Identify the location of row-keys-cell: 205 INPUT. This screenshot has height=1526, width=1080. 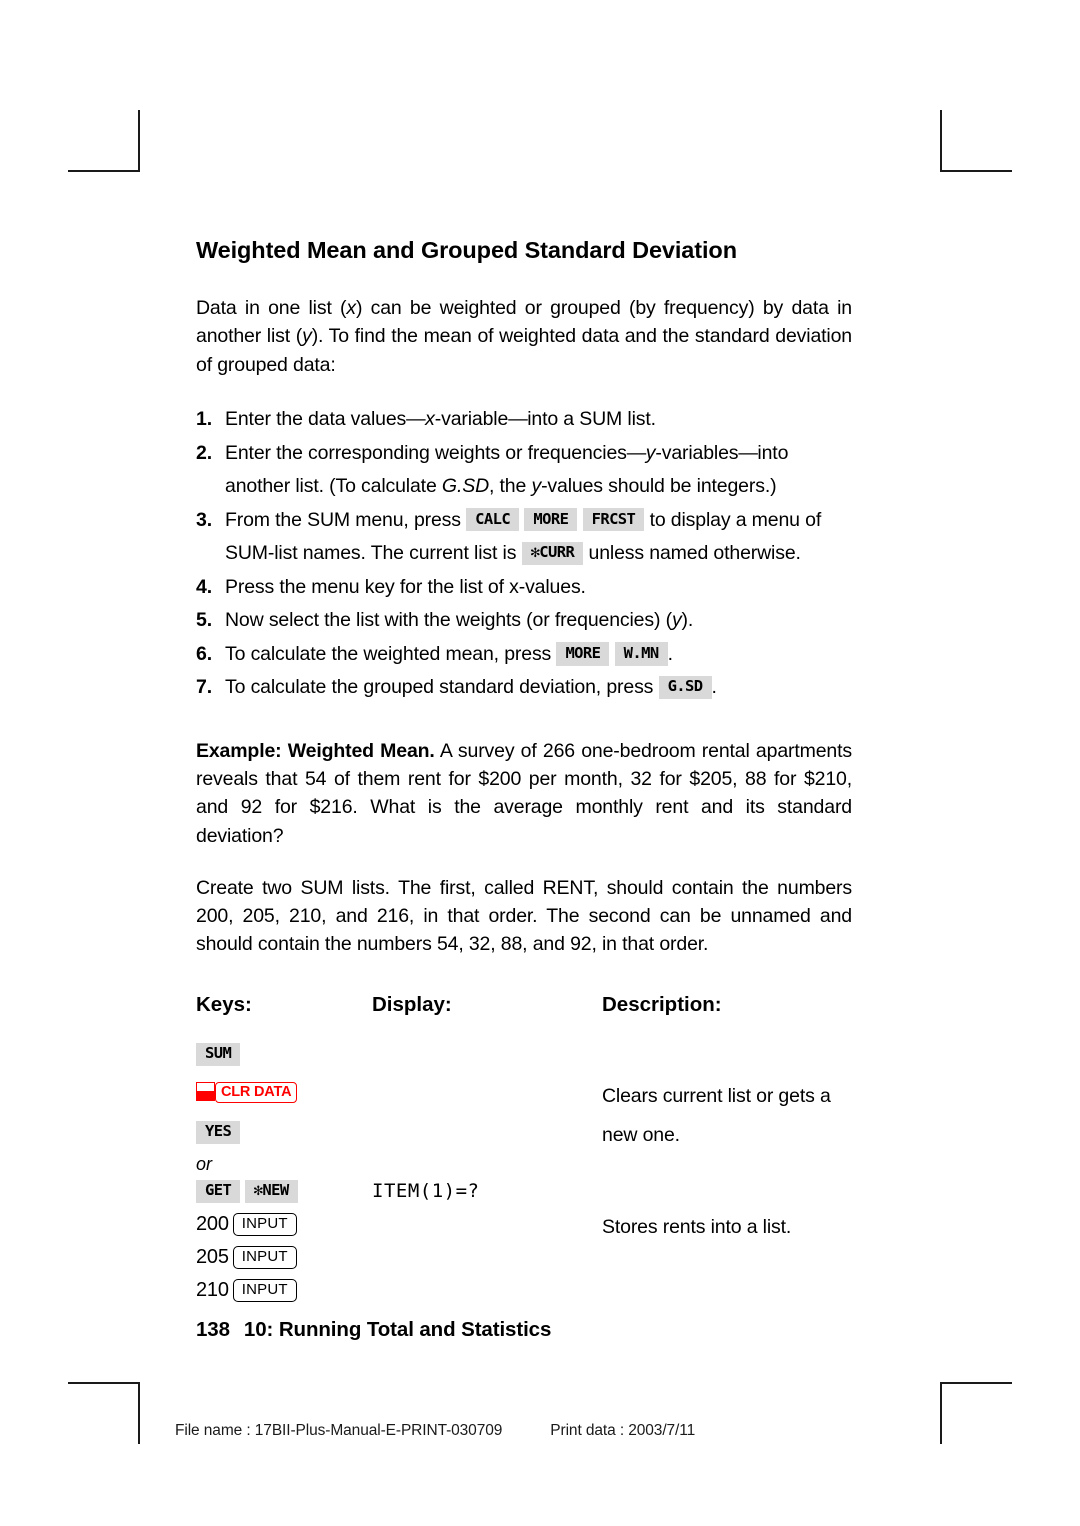
(284, 1257).